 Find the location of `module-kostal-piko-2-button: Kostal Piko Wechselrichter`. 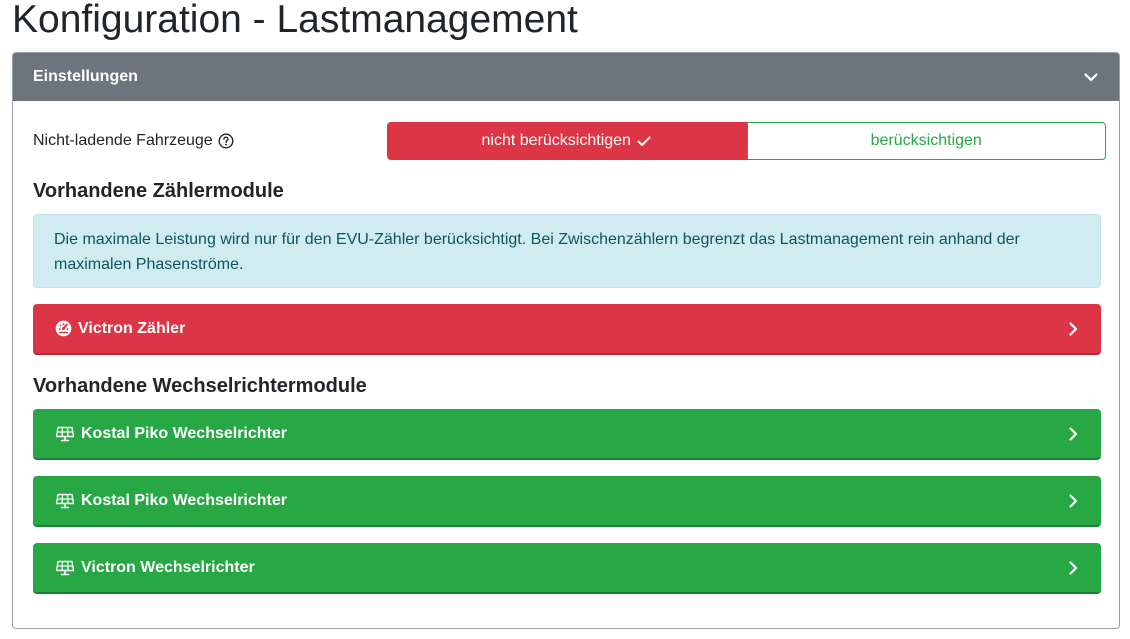

module-kostal-piko-2-button: Kostal Piko Wechselrichter is located at coordinates (567, 501).